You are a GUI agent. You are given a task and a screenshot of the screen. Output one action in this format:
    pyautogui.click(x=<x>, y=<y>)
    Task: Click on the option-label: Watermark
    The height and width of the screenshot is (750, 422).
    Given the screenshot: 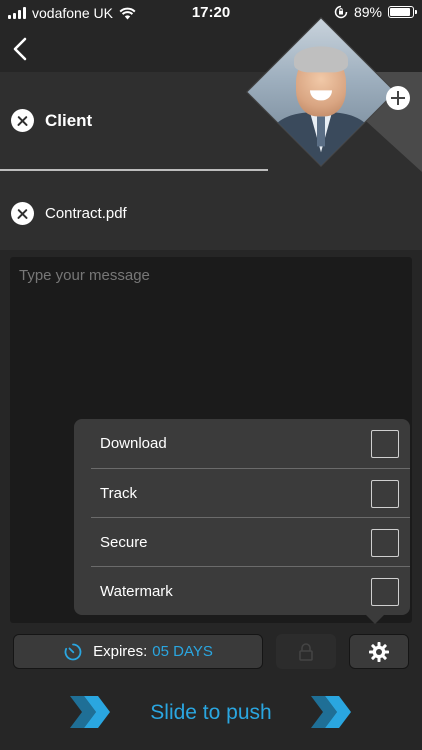 What is the action you would take?
    pyautogui.click(x=136, y=591)
    